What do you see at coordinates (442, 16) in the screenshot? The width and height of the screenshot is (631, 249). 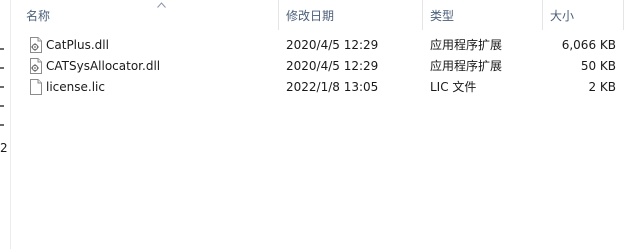 I see `column-header-type: 类型` at bounding box center [442, 16].